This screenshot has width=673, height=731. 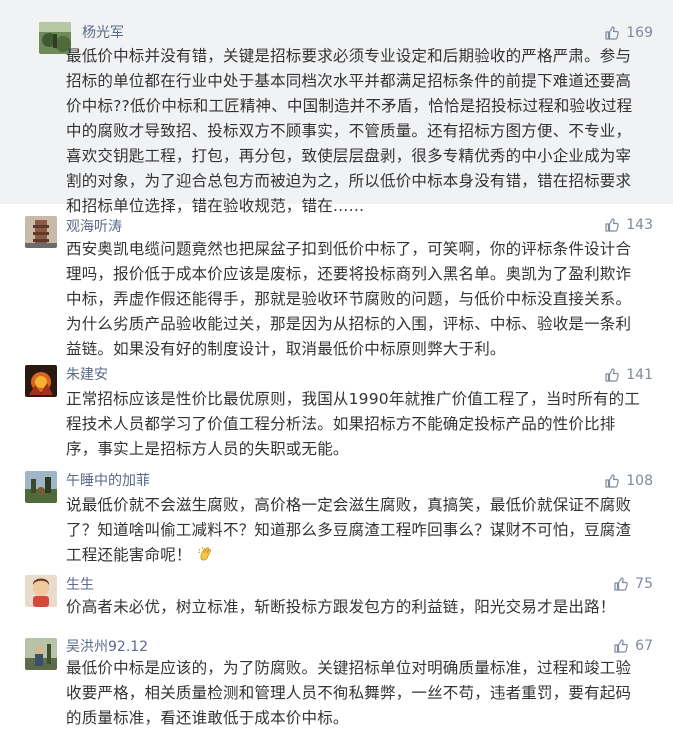 What do you see at coordinates (107, 647) in the screenshot?
I see `username: 吴洪州92.12` at bounding box center [107, 647].